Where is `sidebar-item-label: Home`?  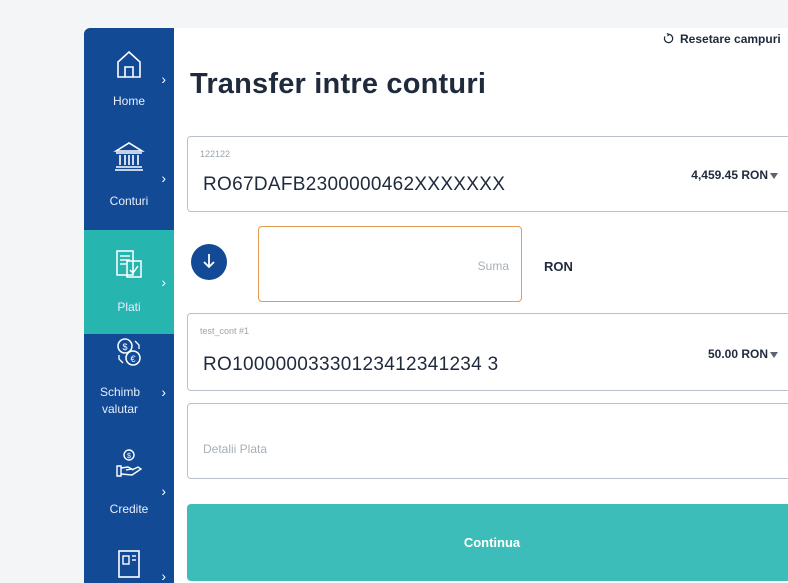
sidebar-item-label: Home is located at coordinates (128, 101).